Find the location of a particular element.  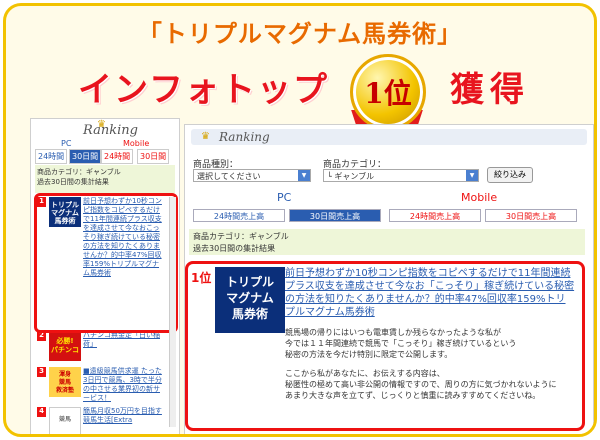

product-link: 簡馬月収50万円を目指す競馬生活[Extra is located at coordinates (123, 416).